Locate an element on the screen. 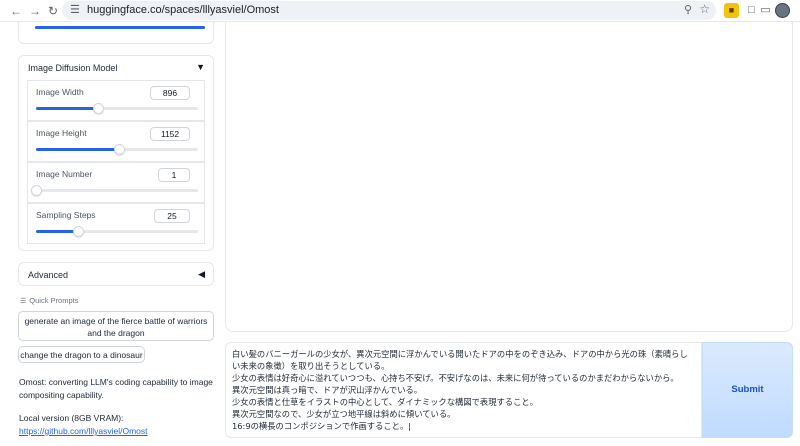  slider-label: Image Height is located at coordinates (61, 133).